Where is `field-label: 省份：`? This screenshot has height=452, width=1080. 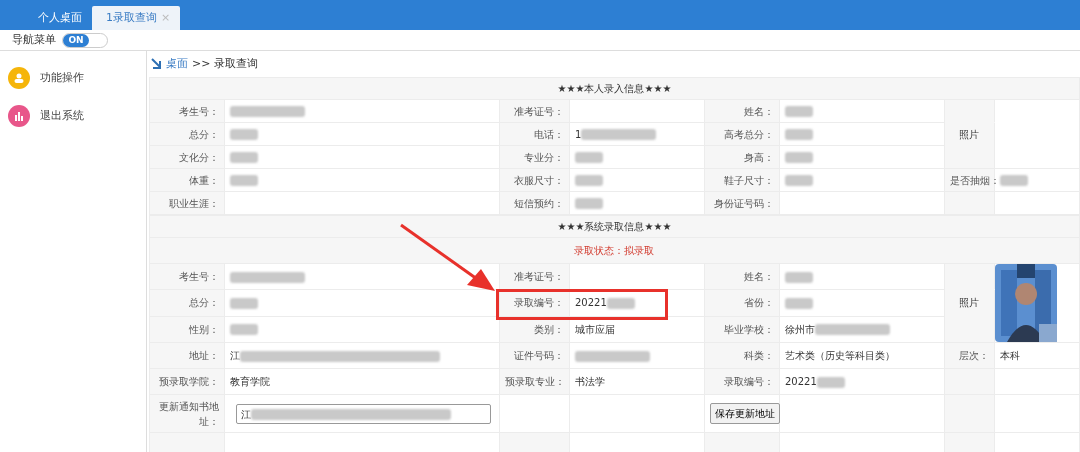
field-label: 省份： is located at coordinates (742, 303).